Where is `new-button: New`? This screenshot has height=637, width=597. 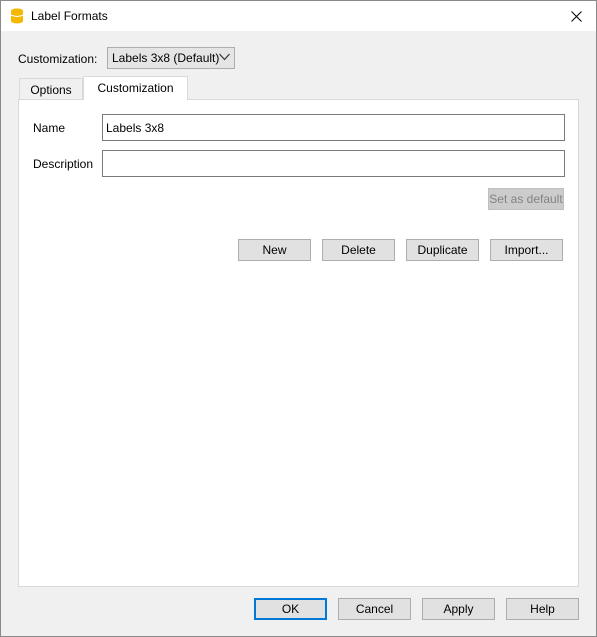 new-button: New is located at coordinates (274, 250).